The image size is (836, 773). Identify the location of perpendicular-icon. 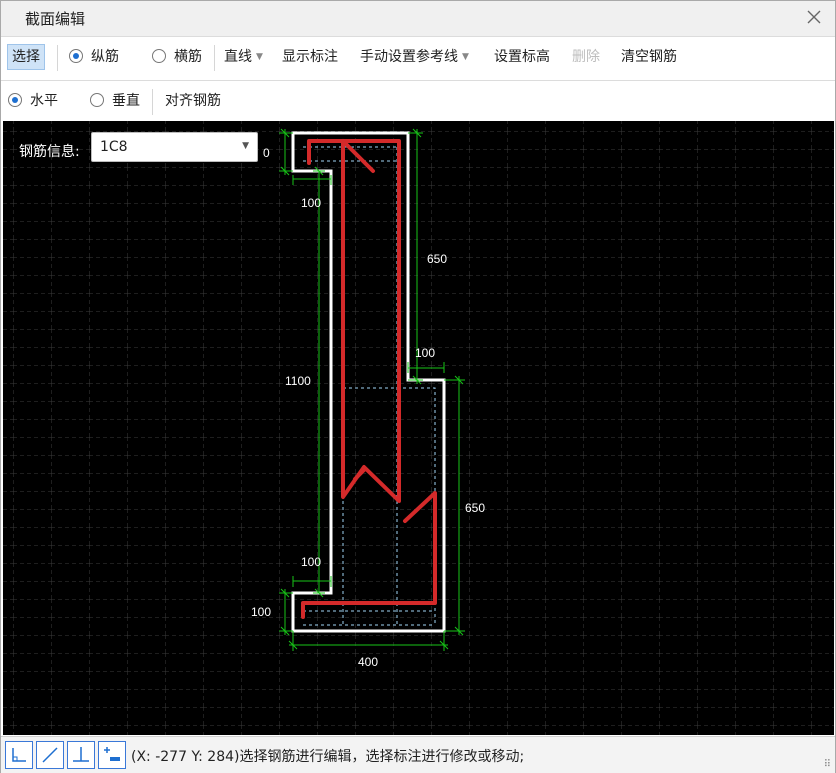
(81, 754).